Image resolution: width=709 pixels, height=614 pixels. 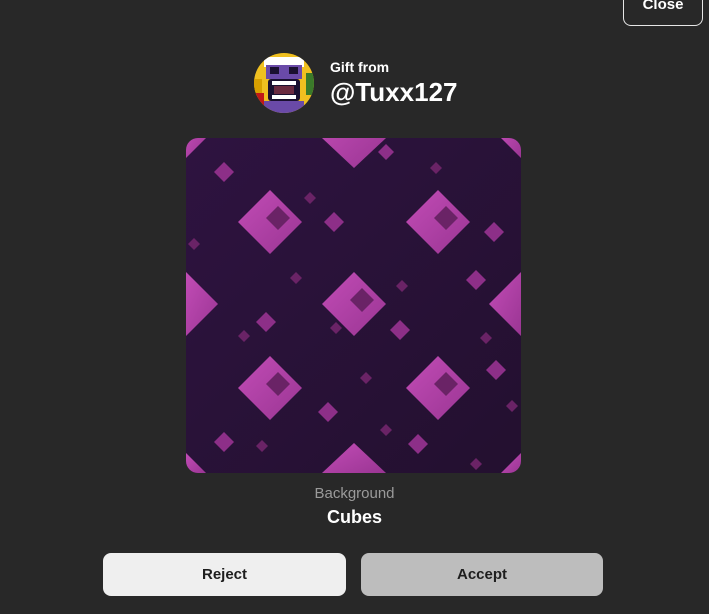 What do you see at coordinates (482, 574) in the screenshot?
I see `accept-button: Accept` at bounding box center [482, 574].